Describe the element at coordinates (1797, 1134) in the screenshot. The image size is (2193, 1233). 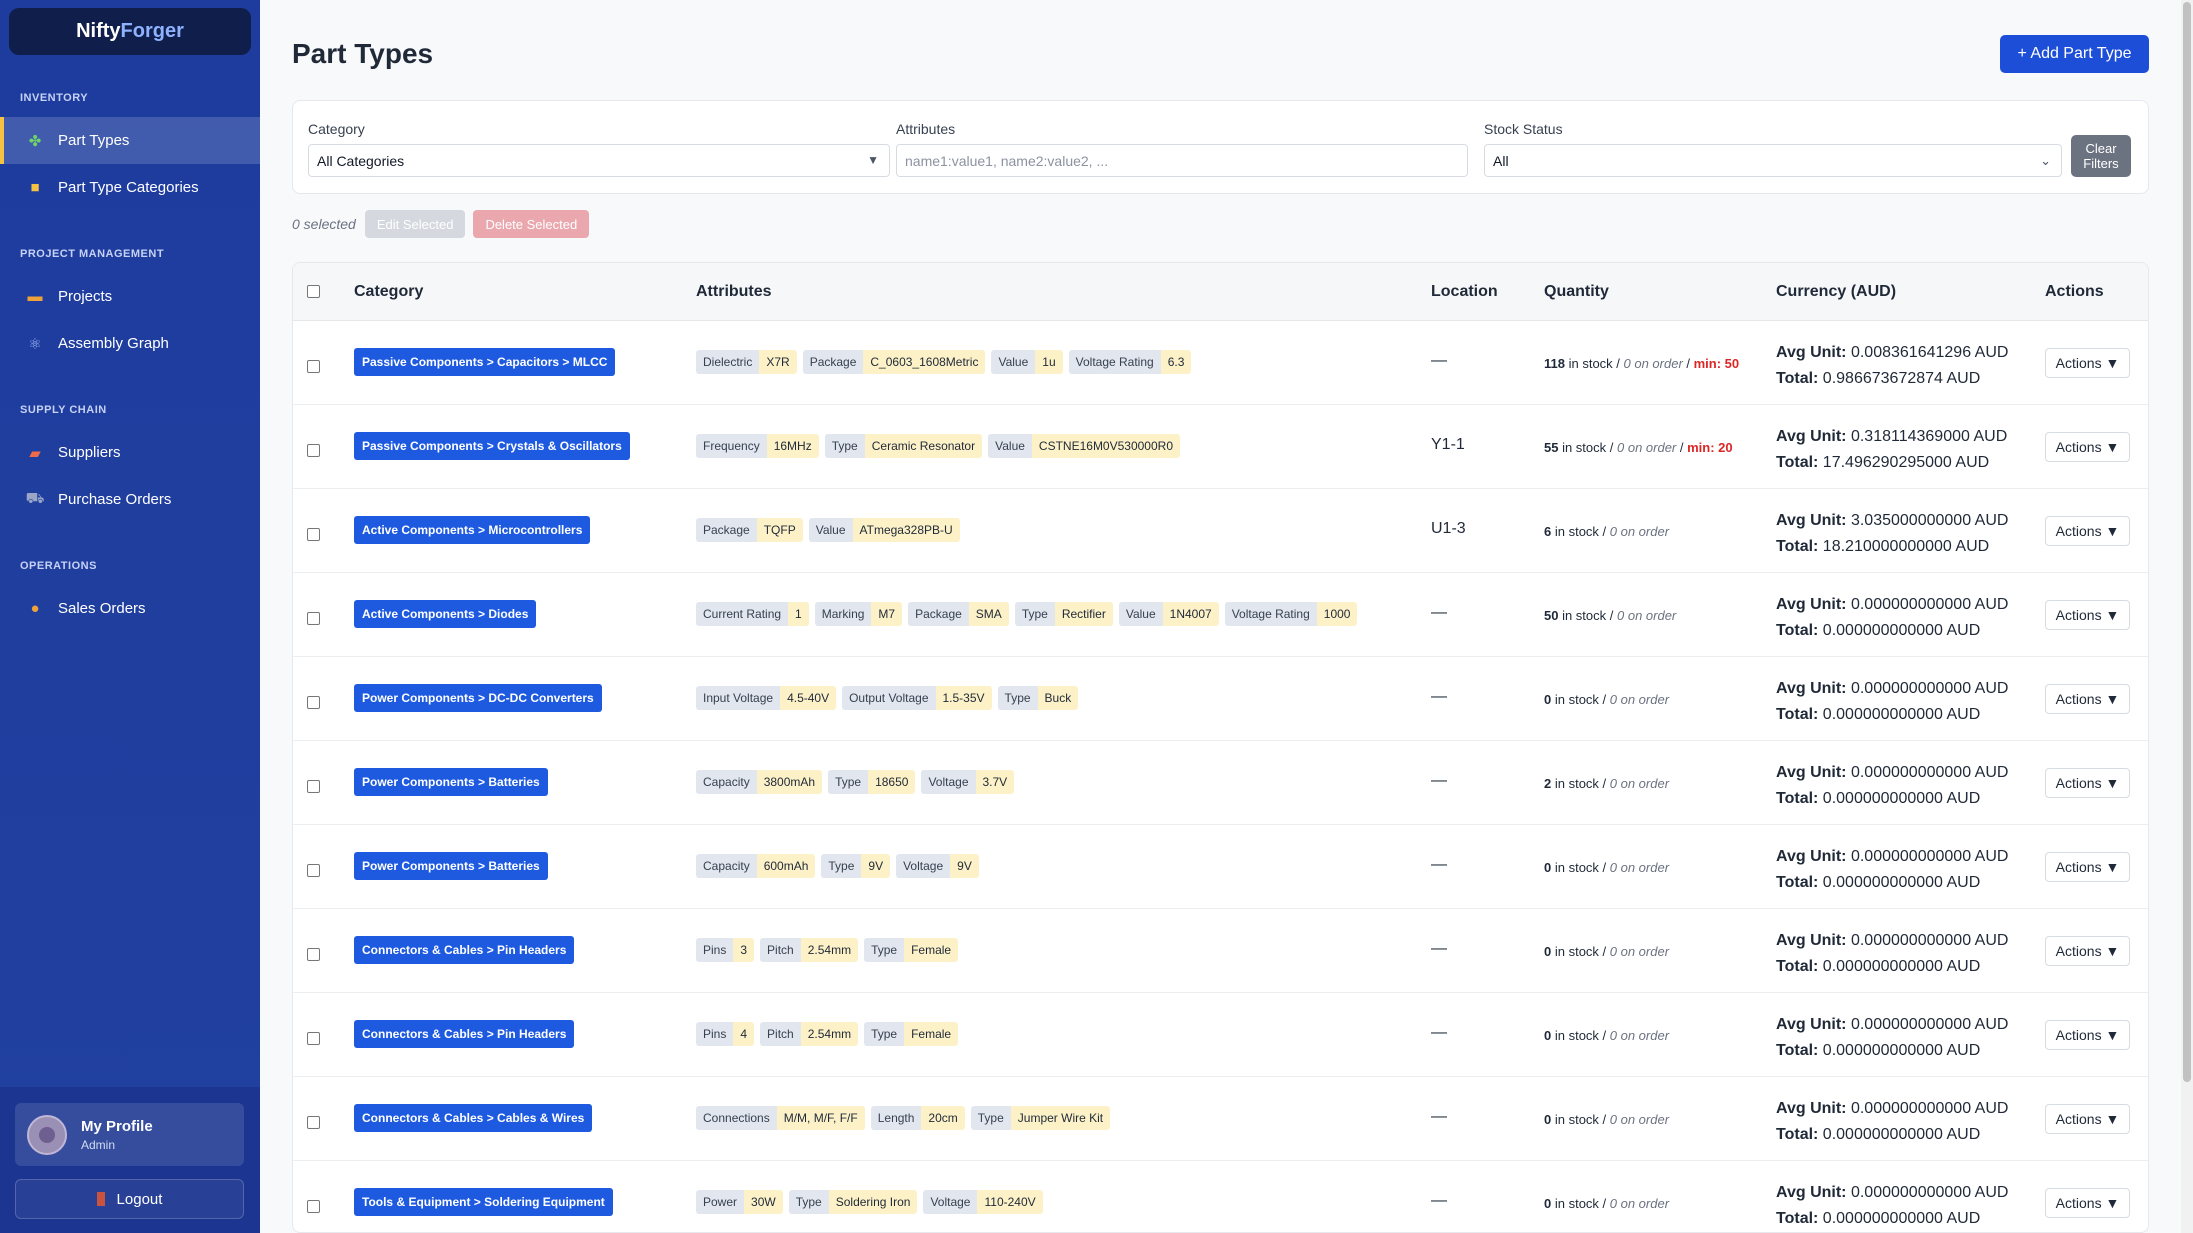
I see `total-label: Total:` at that location.